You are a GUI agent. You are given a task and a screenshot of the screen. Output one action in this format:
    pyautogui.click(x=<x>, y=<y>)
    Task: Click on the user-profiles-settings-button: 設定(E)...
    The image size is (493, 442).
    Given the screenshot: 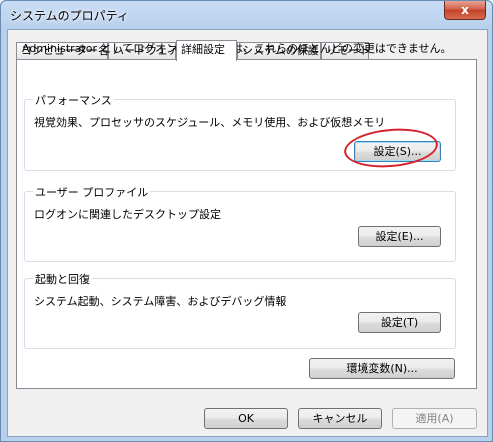 What is the action you would take?
    pyautogui.click(x=399, y=236)
    